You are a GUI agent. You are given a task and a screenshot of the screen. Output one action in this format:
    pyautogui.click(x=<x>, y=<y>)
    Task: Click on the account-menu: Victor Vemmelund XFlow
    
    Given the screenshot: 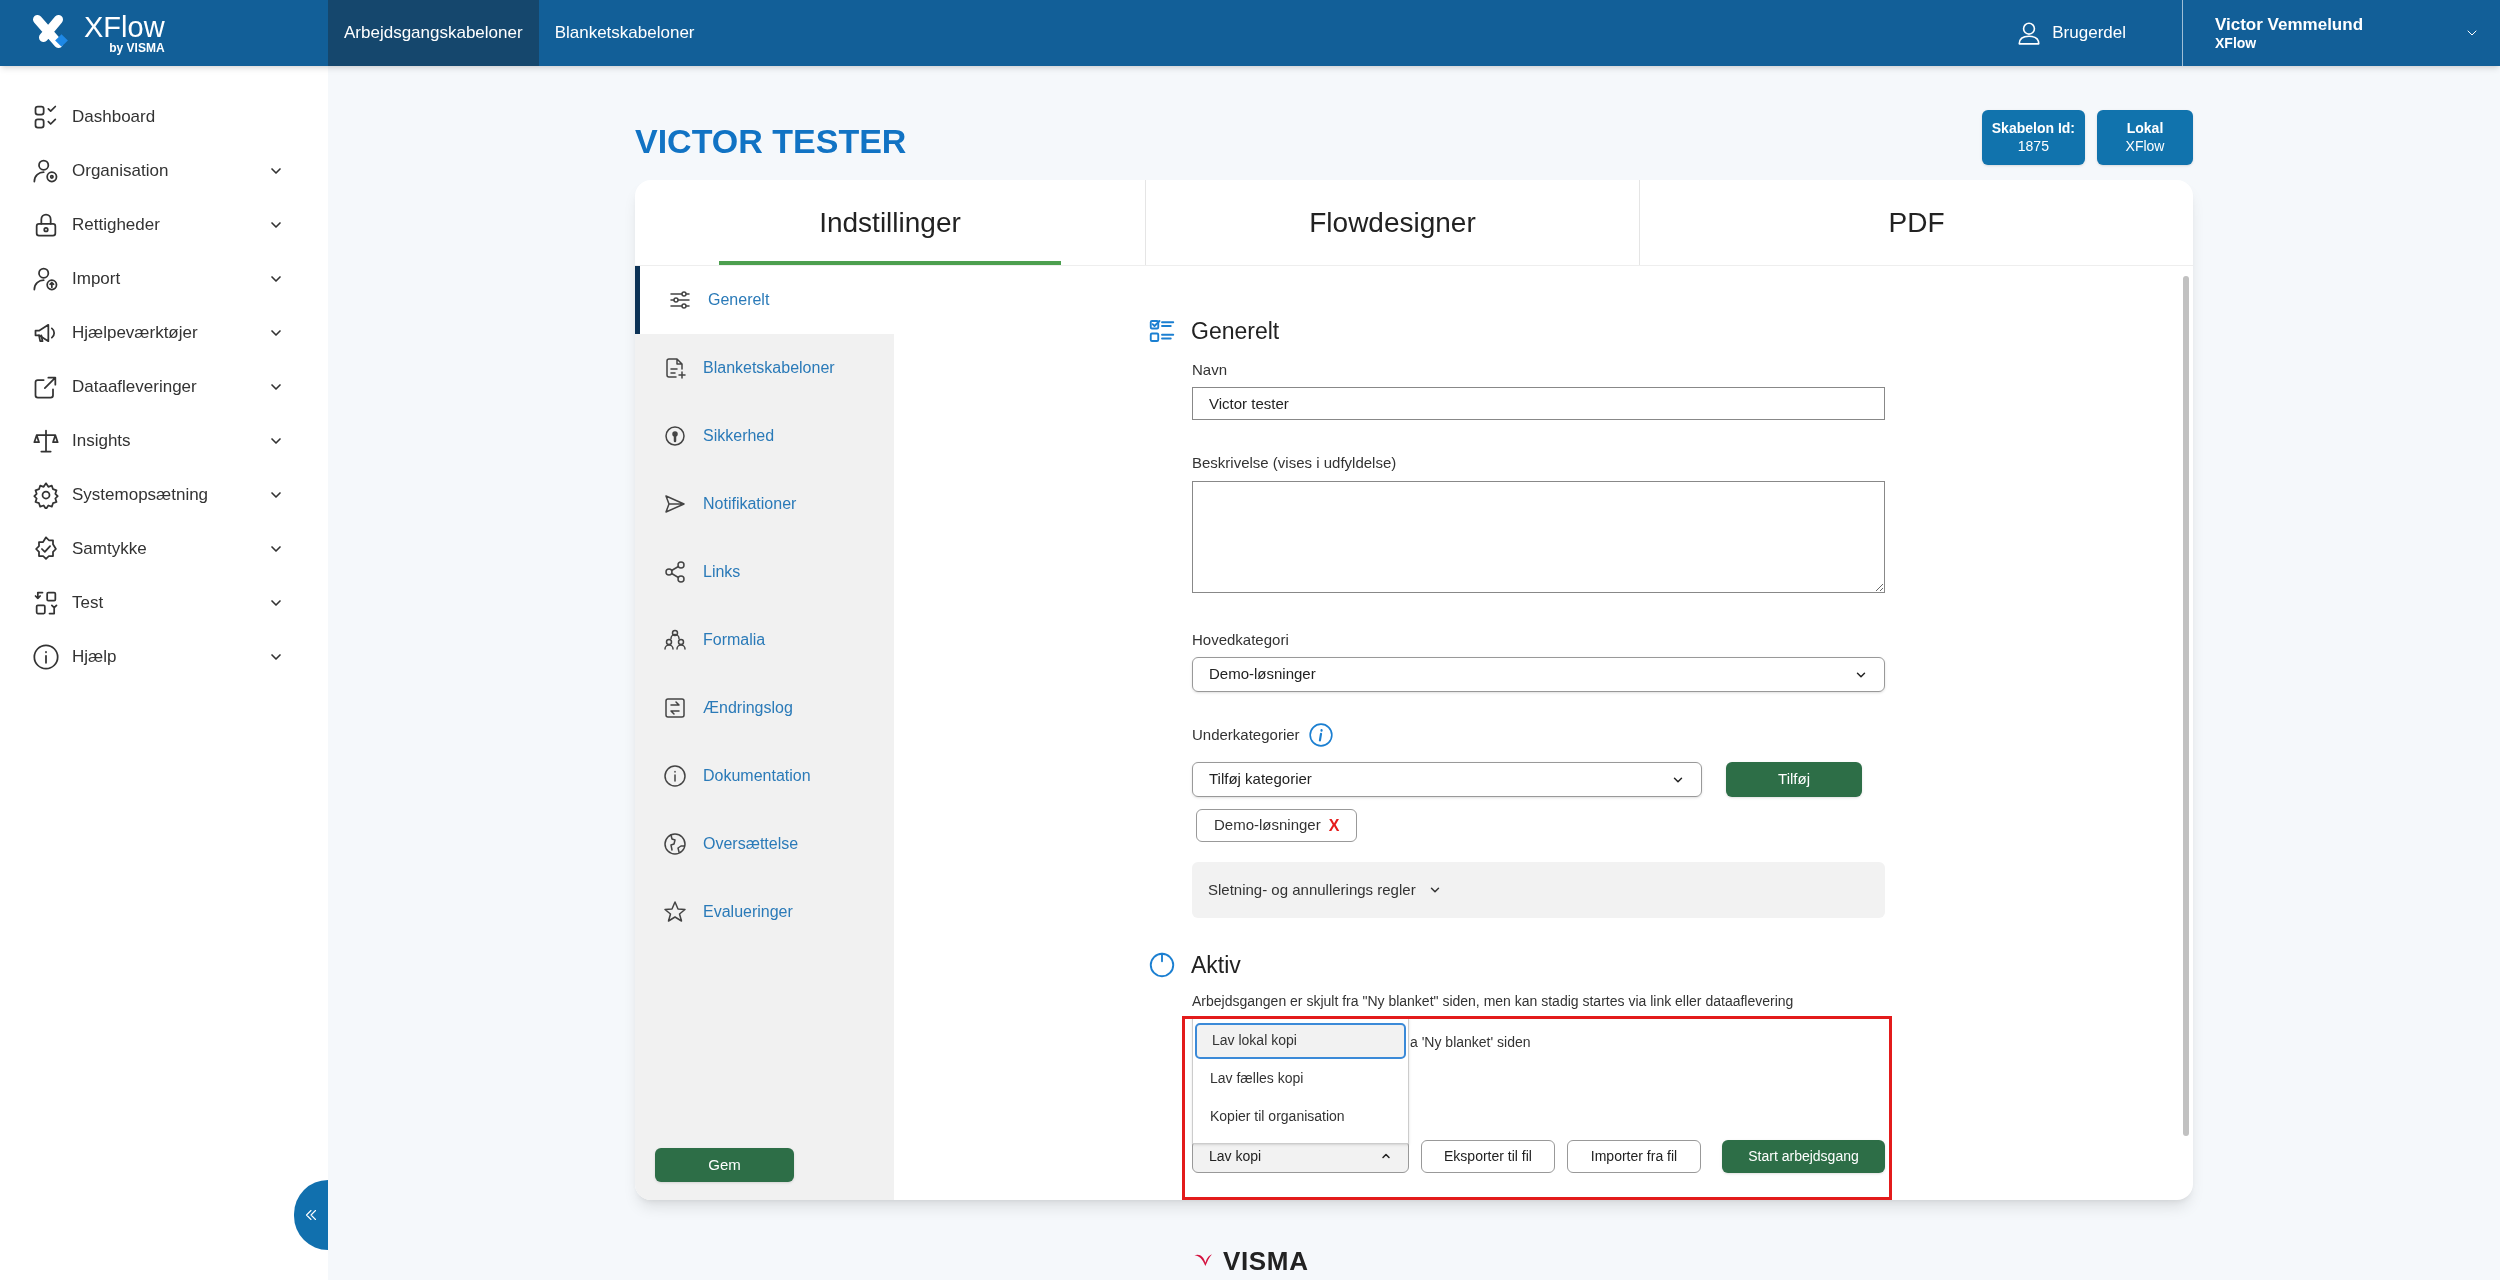 What is the action you would take?
    pyautogui.click(x=2341, y=33)
    